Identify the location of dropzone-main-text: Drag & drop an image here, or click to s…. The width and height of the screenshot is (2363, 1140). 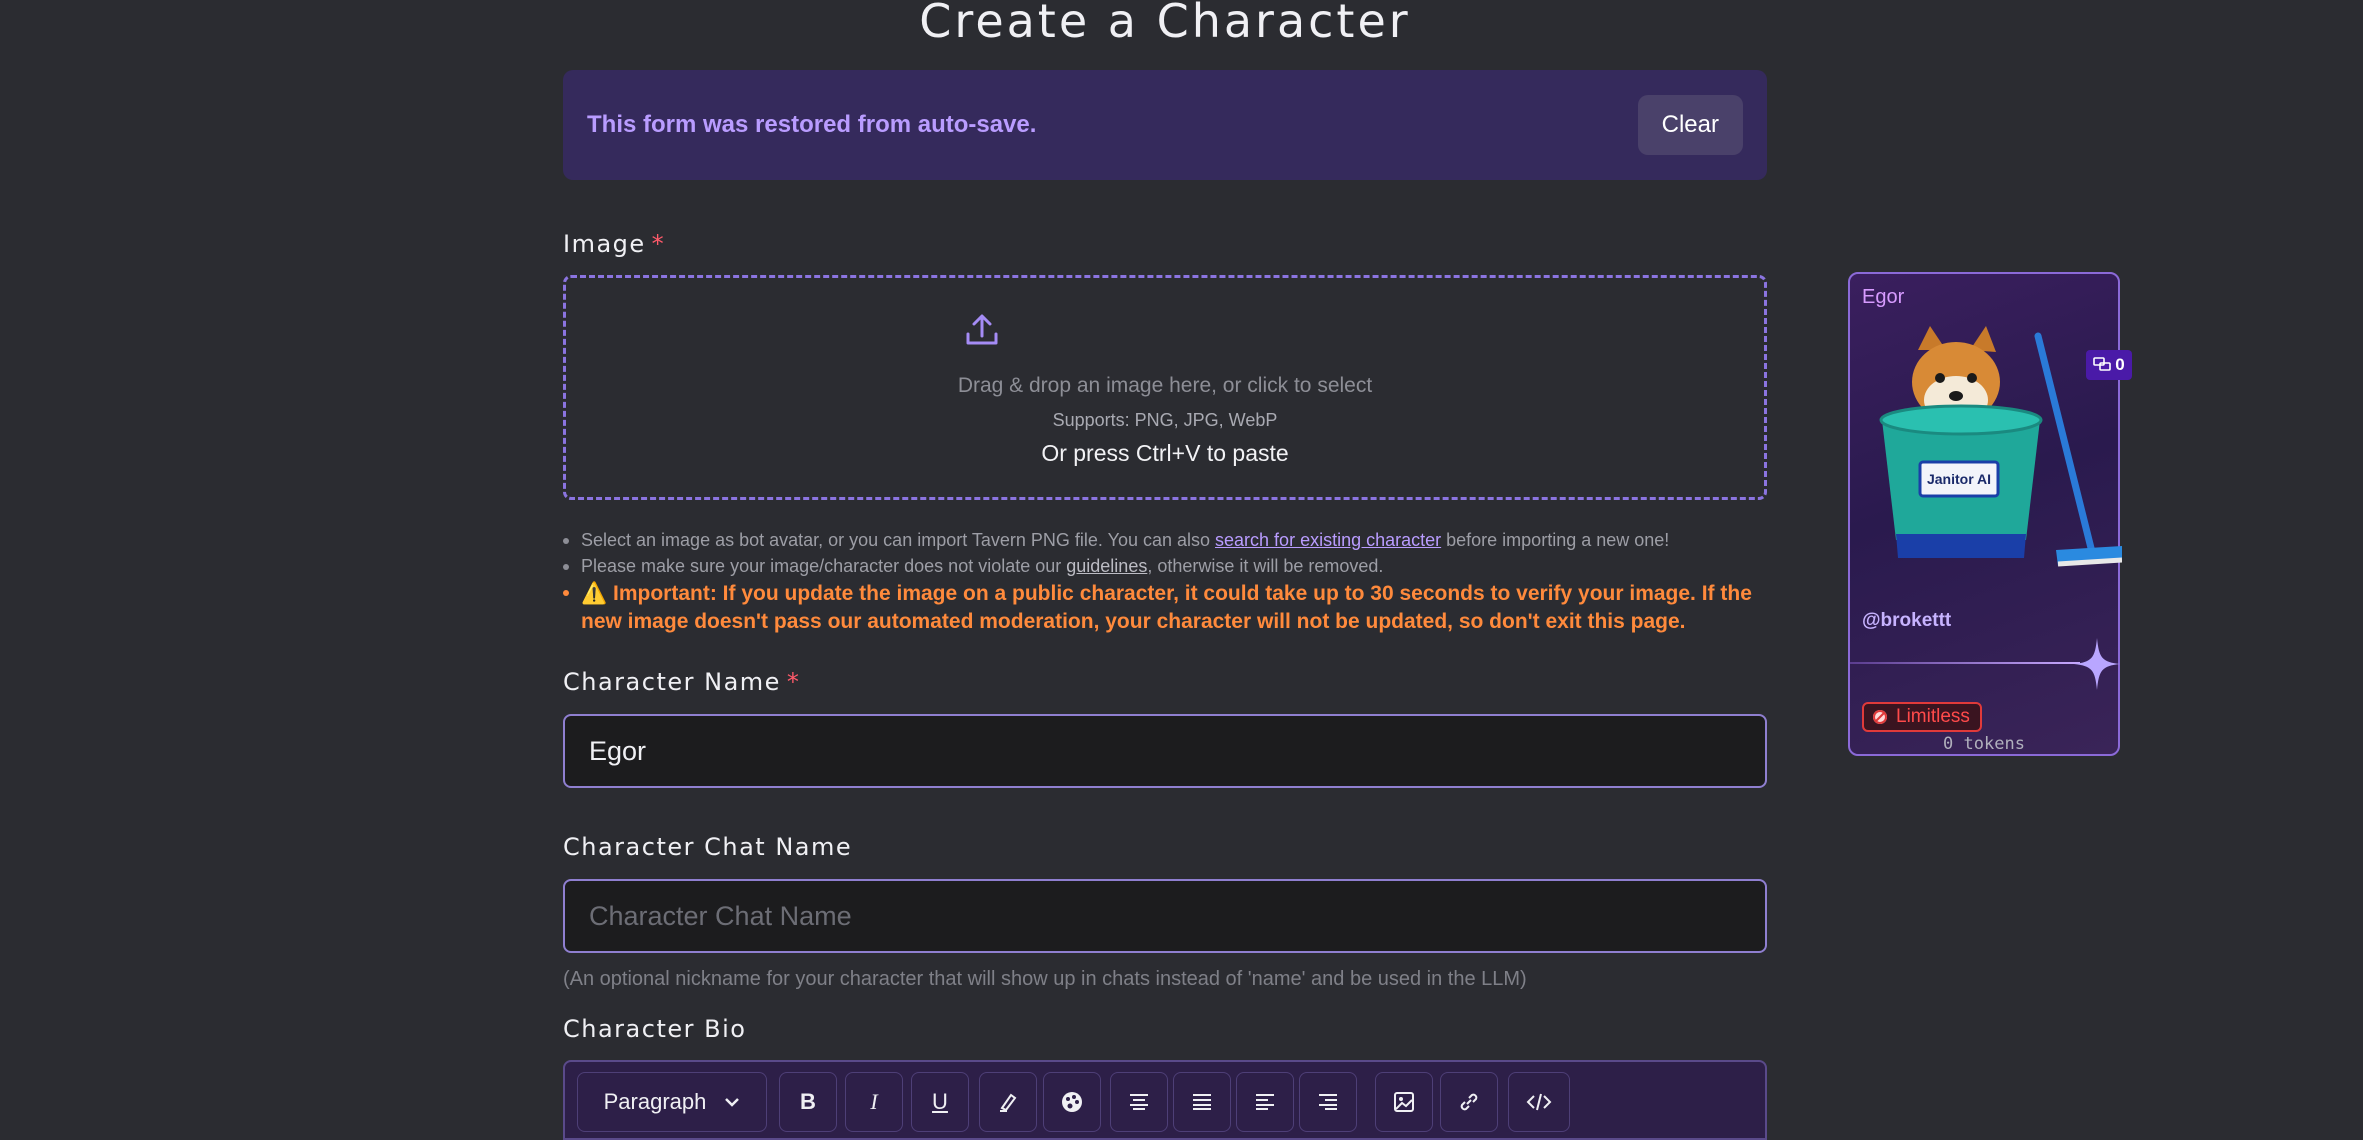
(1165, 385).